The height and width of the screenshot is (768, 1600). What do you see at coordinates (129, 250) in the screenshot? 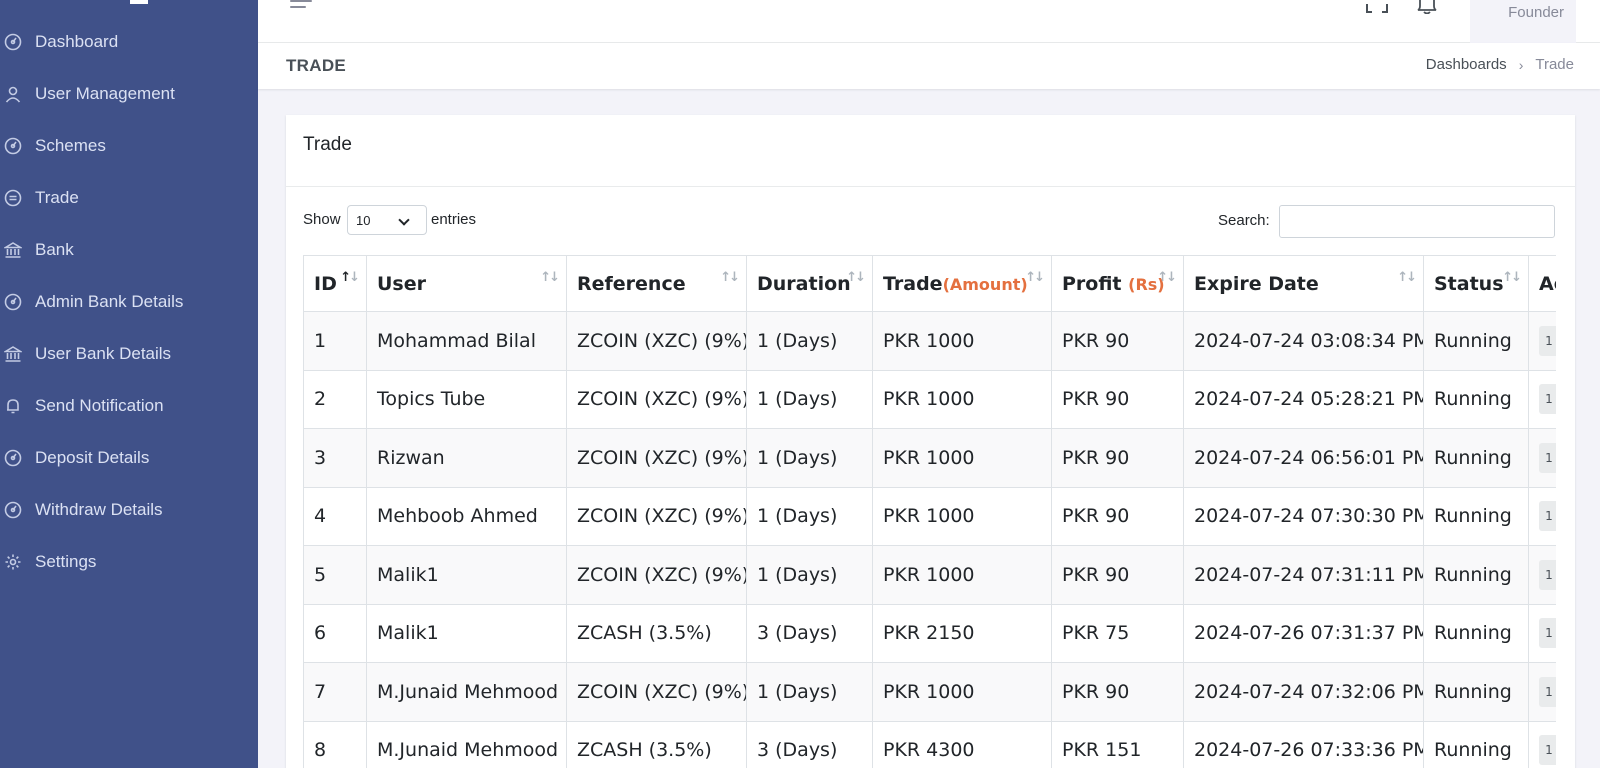
I see `sidebar-item-bank: Bank` at bounding box center [129, 250].